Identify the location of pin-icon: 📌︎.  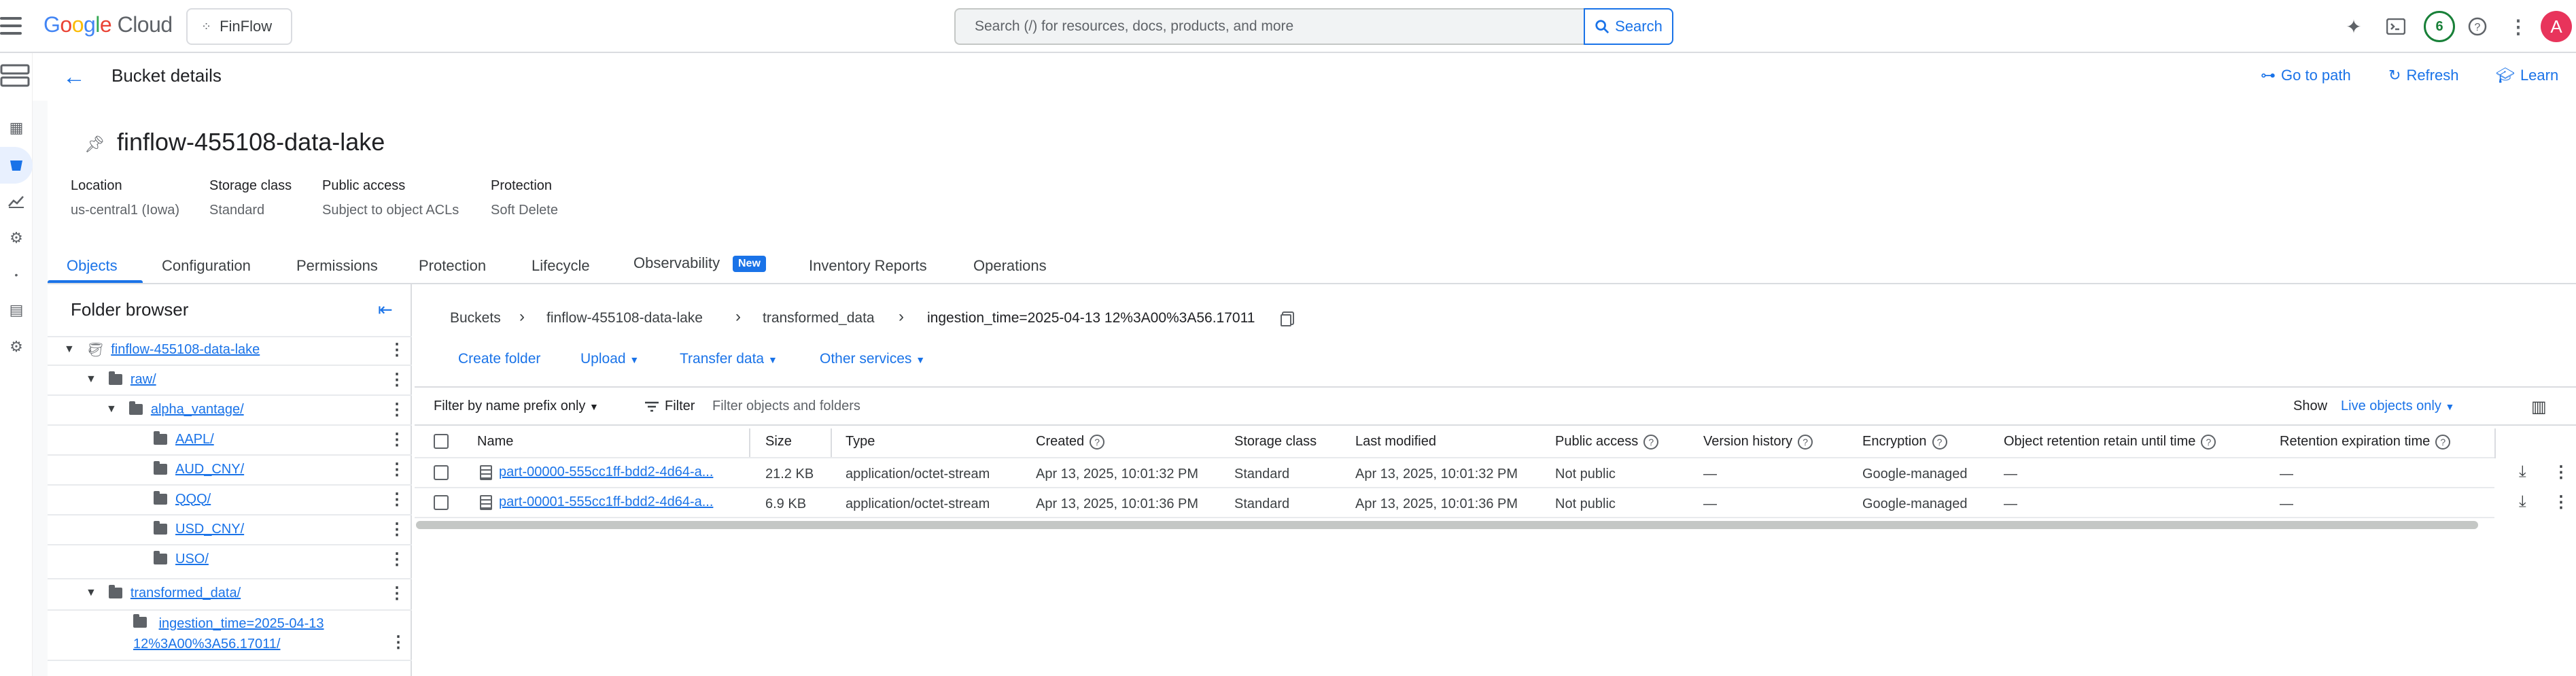
(94, 144).